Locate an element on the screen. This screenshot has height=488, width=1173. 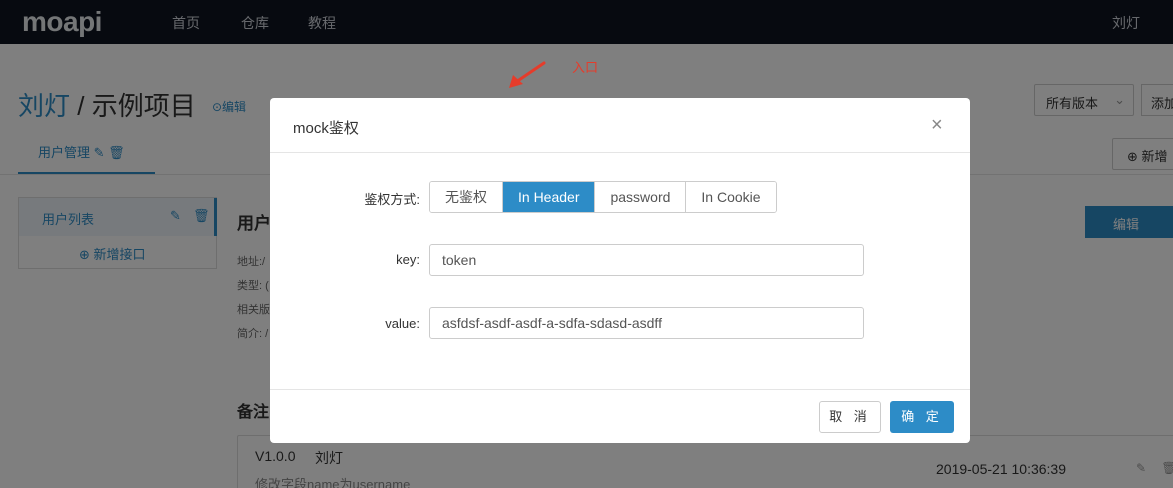
auth-method-segmented: 无鉴权 In Header password In Cookie is located at coordinates (603, 197).